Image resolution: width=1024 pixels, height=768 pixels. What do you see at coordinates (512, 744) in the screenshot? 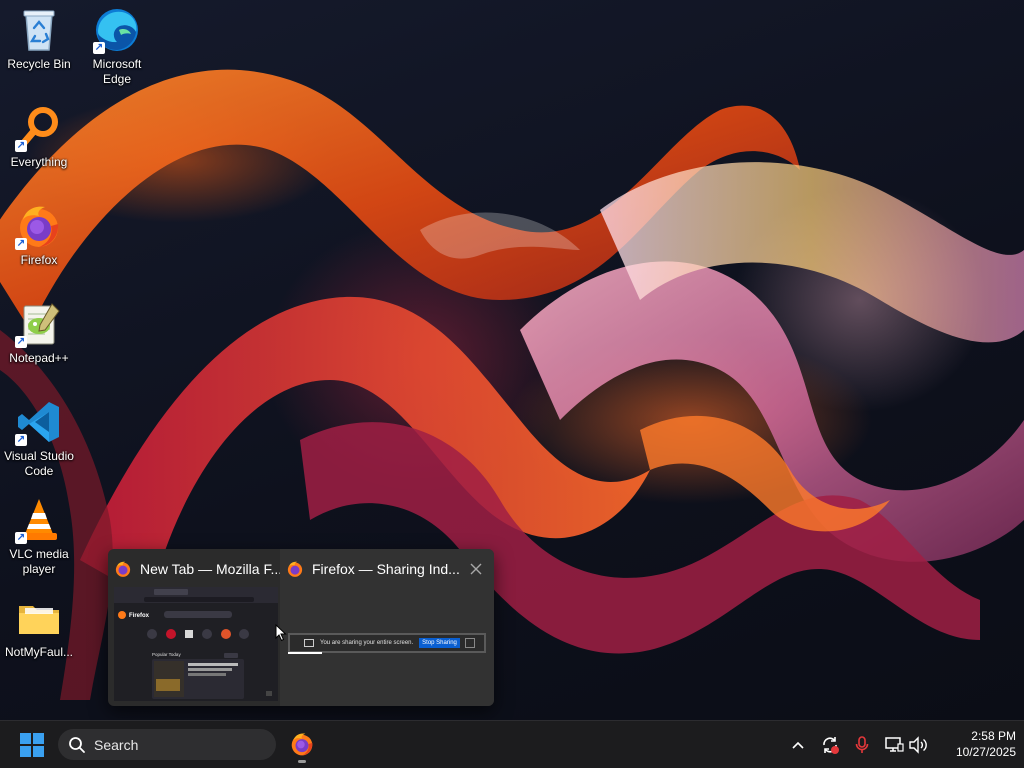
I see `taskbar: Search 2:58 PM 10/27/2025` at bounding box center [512, 744].